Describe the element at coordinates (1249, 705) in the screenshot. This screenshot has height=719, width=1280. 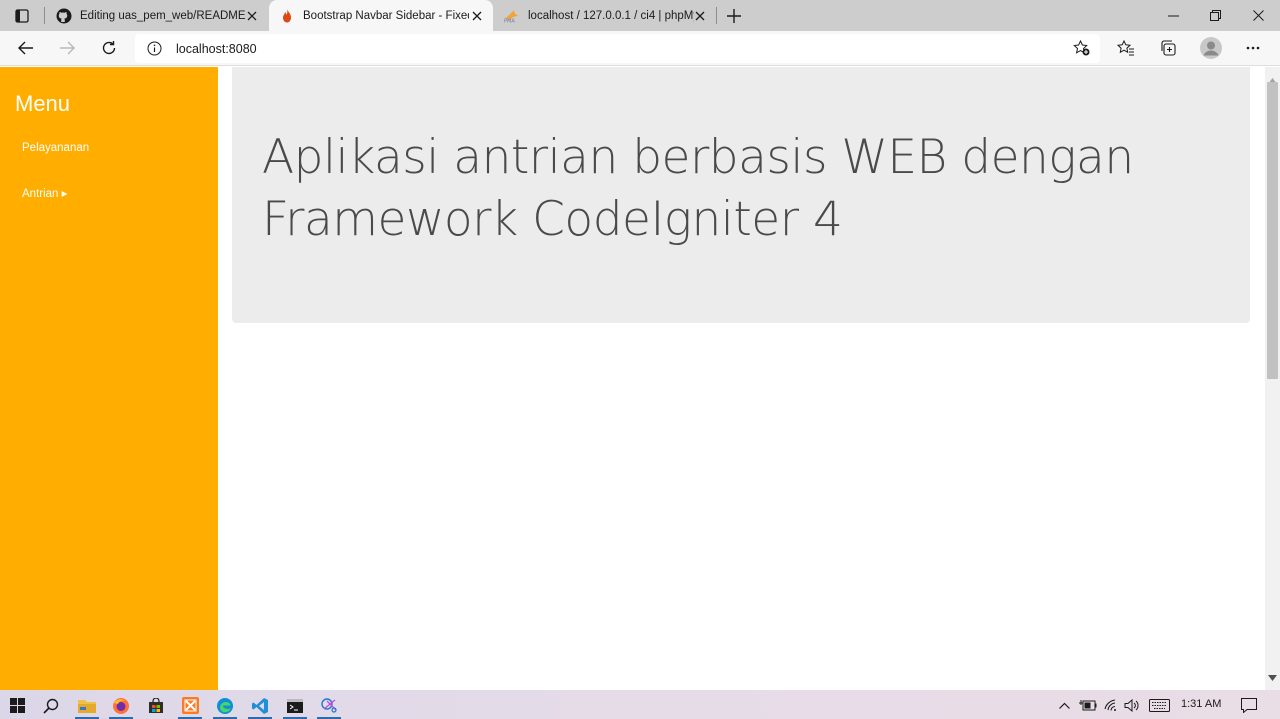
I see `action-center-icon` at that location.